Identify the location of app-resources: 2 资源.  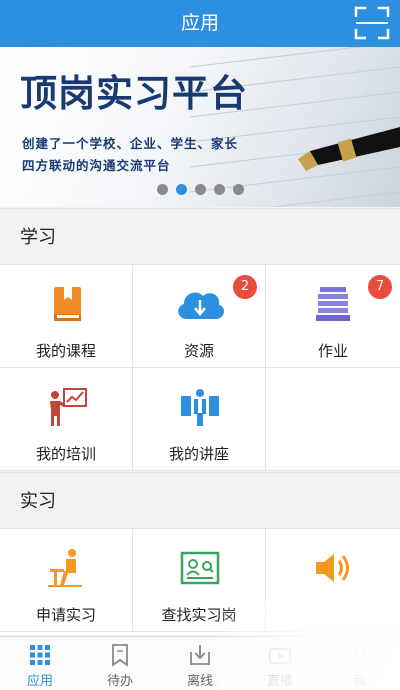
(199, 316).